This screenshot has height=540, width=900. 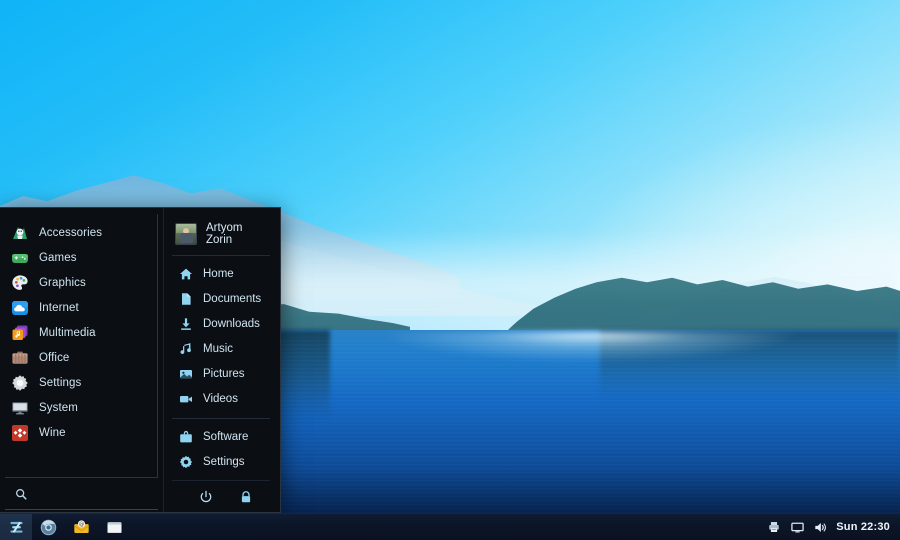 I want to click on user-name: Artyom Zorin, so click(x=224, y=234).